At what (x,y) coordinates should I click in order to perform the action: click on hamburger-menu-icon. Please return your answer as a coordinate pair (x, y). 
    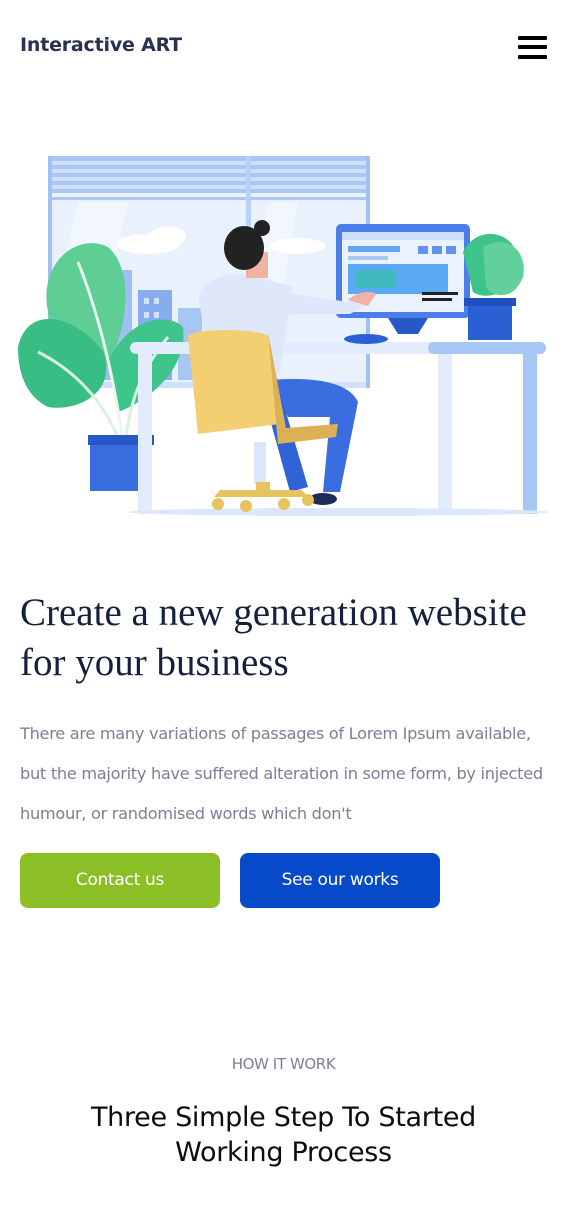
    Looking at the image, I should click on (533, 48).